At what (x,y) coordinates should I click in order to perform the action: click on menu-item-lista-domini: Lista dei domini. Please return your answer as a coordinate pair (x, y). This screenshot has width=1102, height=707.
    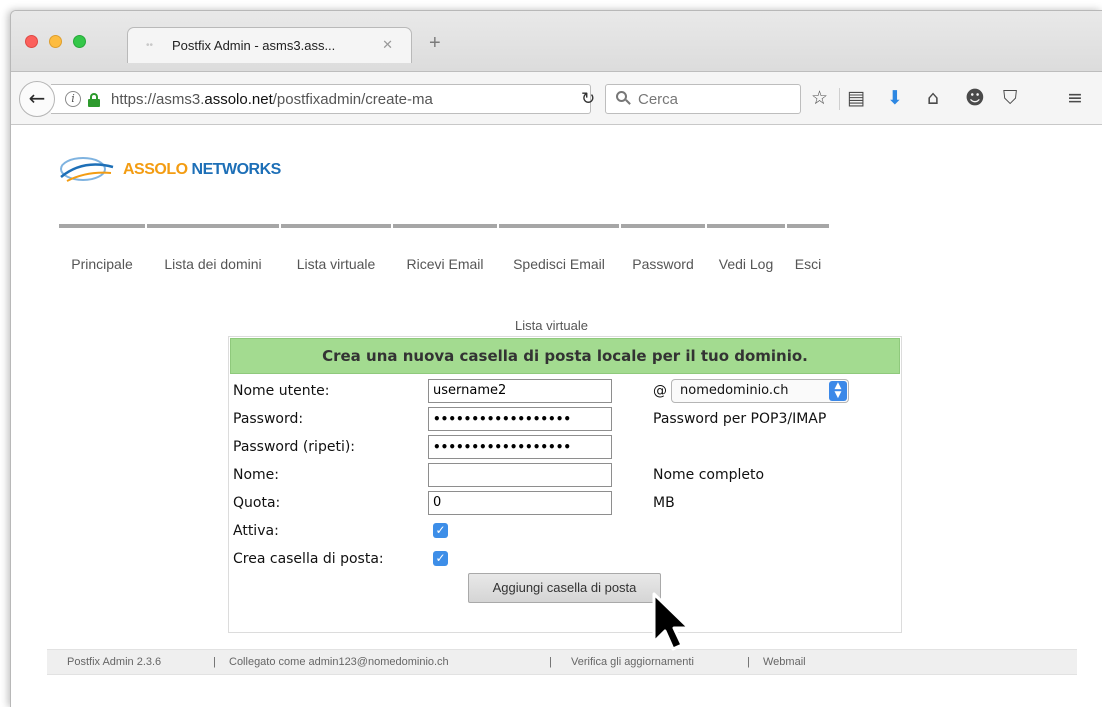
    Looking at the image, I should click on (213, 248).